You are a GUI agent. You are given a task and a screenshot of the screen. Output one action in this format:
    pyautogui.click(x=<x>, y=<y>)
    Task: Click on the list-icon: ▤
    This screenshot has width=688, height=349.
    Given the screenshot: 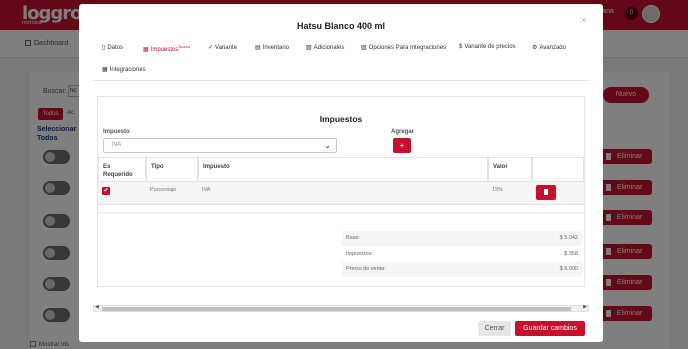 What is the action you would take?
    pyautogui.click(x=258, y=48)
    